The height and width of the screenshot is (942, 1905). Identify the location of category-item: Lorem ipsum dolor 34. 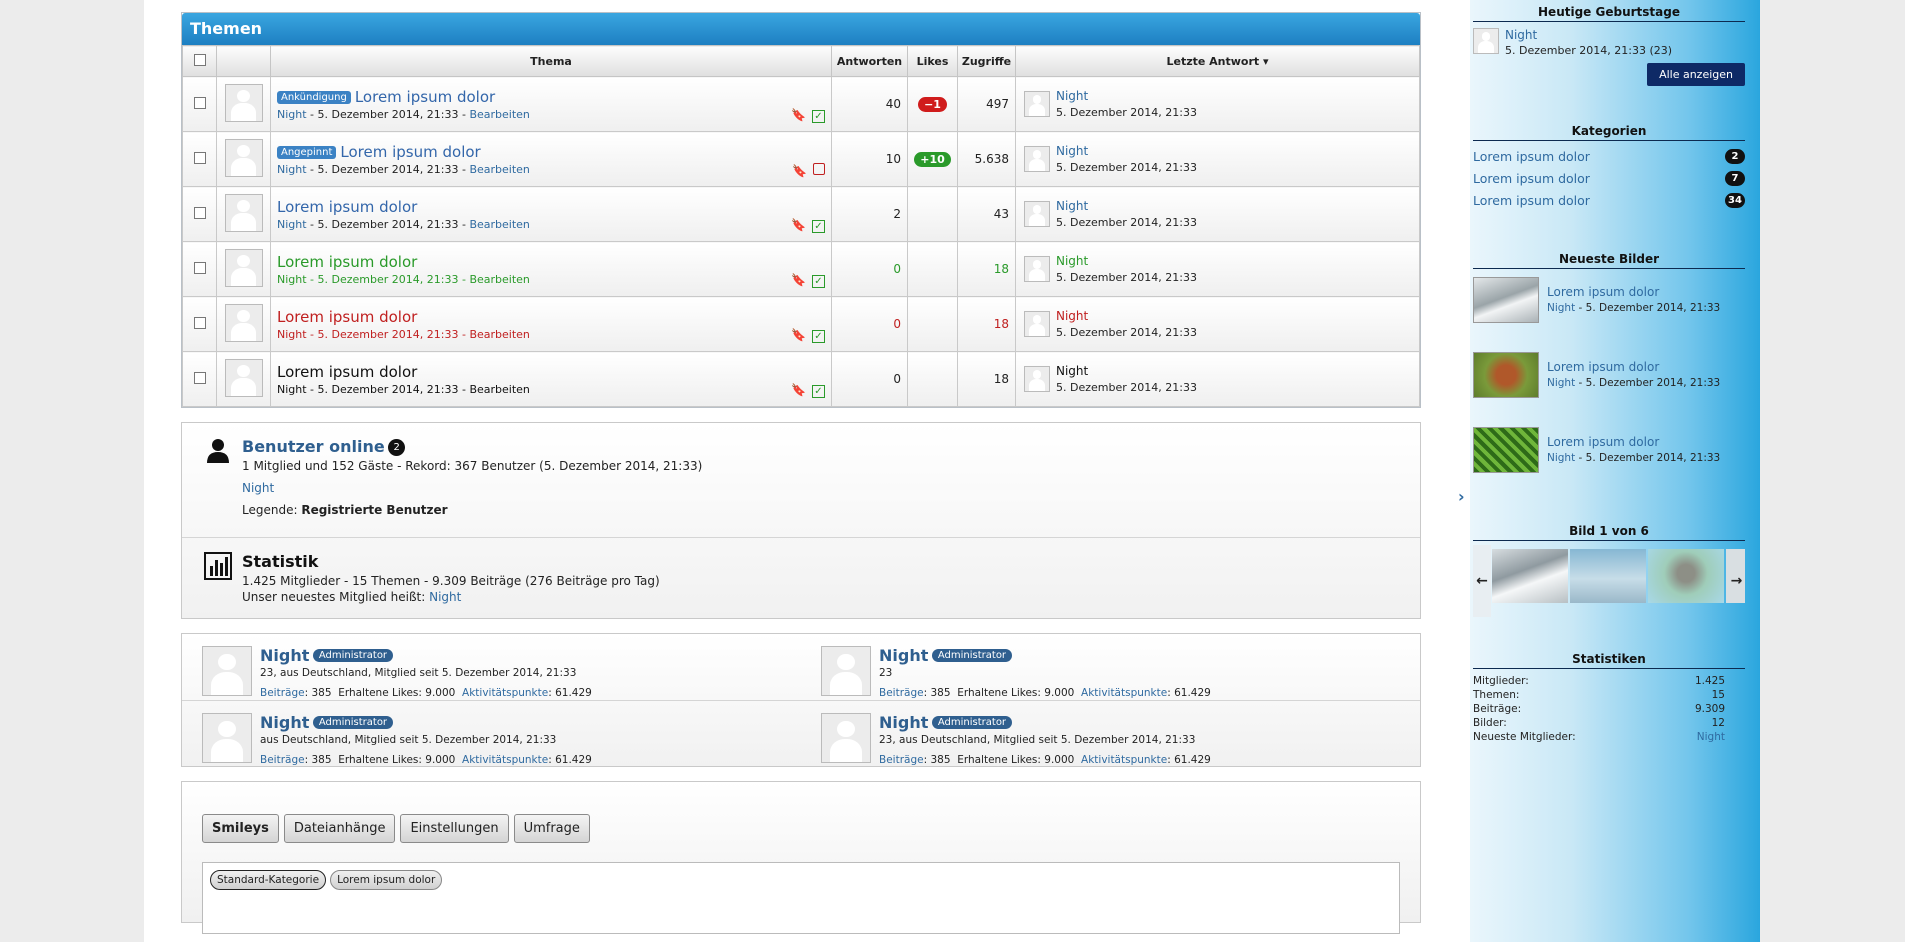
(1609, 200).